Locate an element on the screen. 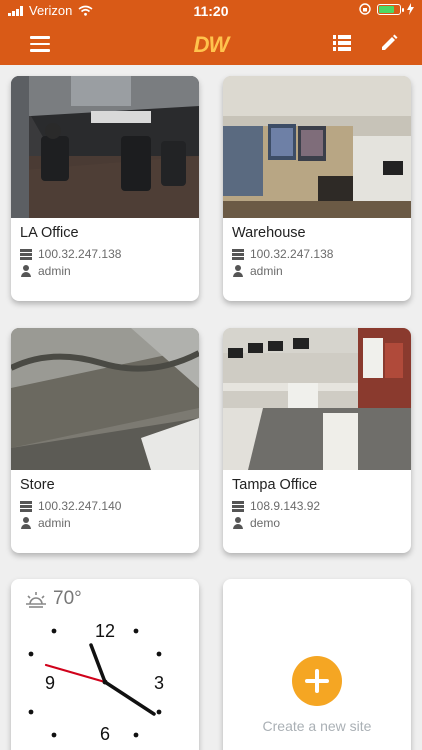 The image size is (422, 750). clock-hour-hand is located at coordinates (98, 663).